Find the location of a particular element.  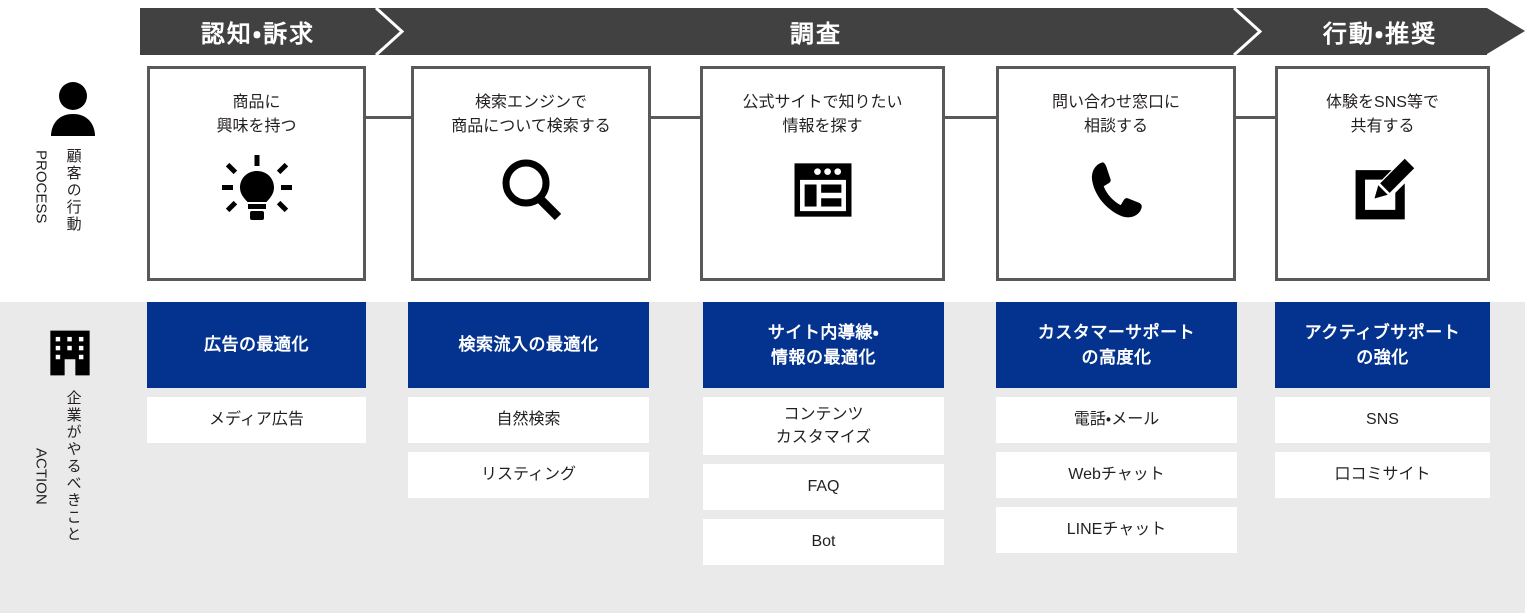

phone-icon is located at coordinates (1116, 190).